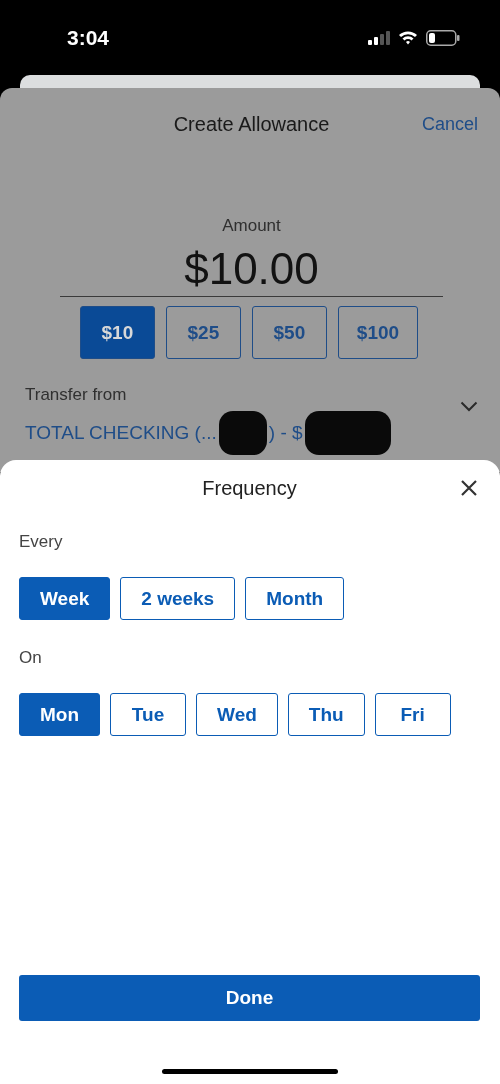  What do you see at coordinates (65, 598) in the screenshot?
I see `period-option: Week` at bounding box center [65, 598].